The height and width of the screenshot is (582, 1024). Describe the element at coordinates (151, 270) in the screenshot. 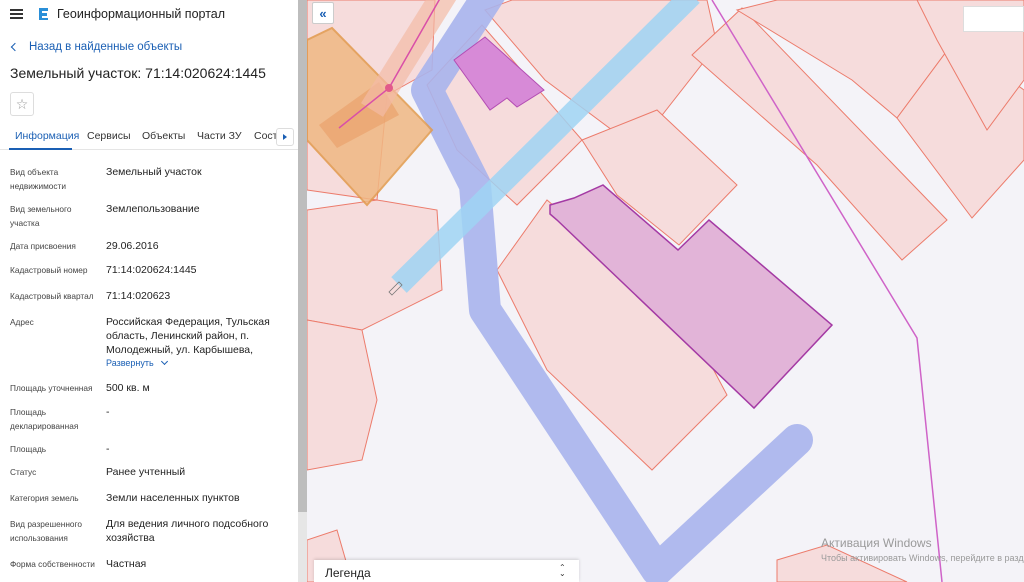

I see `property-value: 71:14:020624:1445` at that location.